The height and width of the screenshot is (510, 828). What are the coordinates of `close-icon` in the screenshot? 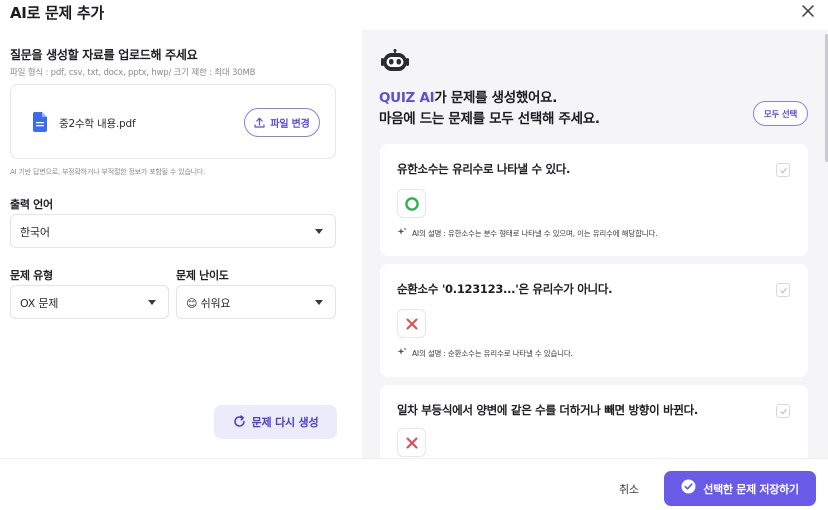 It's located at (808, 11).